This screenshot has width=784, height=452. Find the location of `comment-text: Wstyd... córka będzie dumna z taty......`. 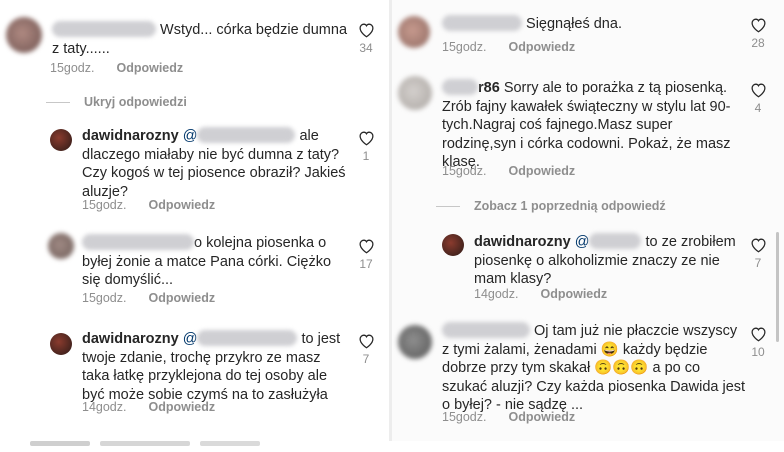

comment-text: Wstyd... córka będzie dumna z taty...... is located at coordinates (200, 39).